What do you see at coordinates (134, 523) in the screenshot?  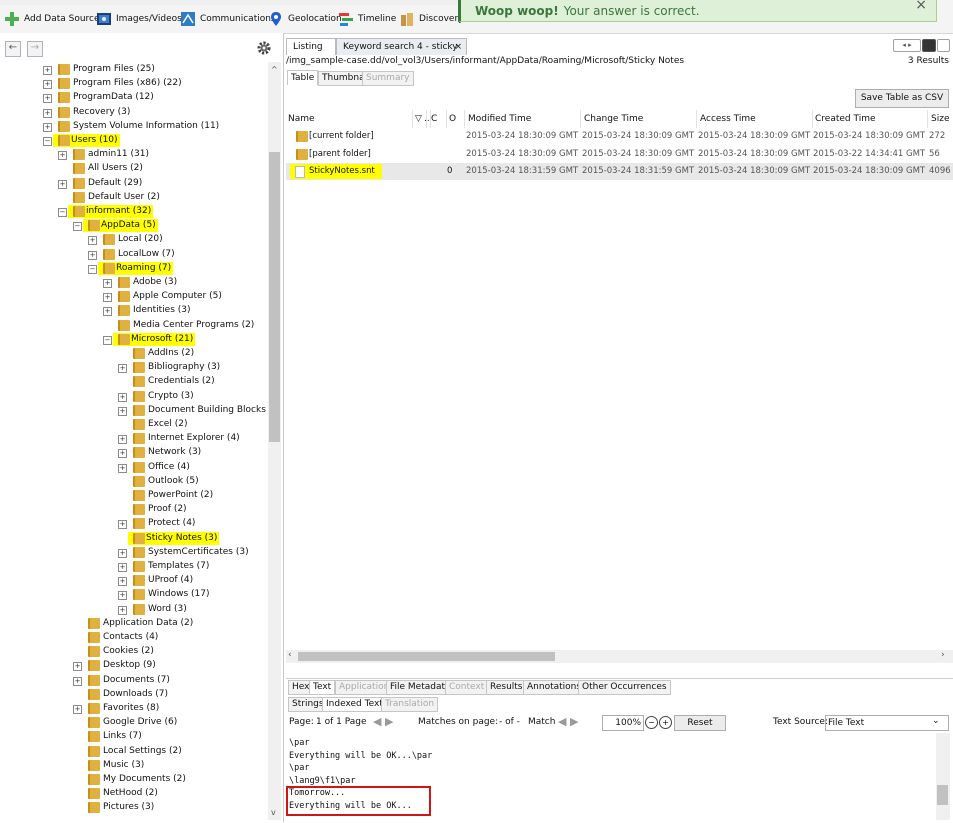 I see `tree-node: + Protect (4)` at bounding box center [134, 523].